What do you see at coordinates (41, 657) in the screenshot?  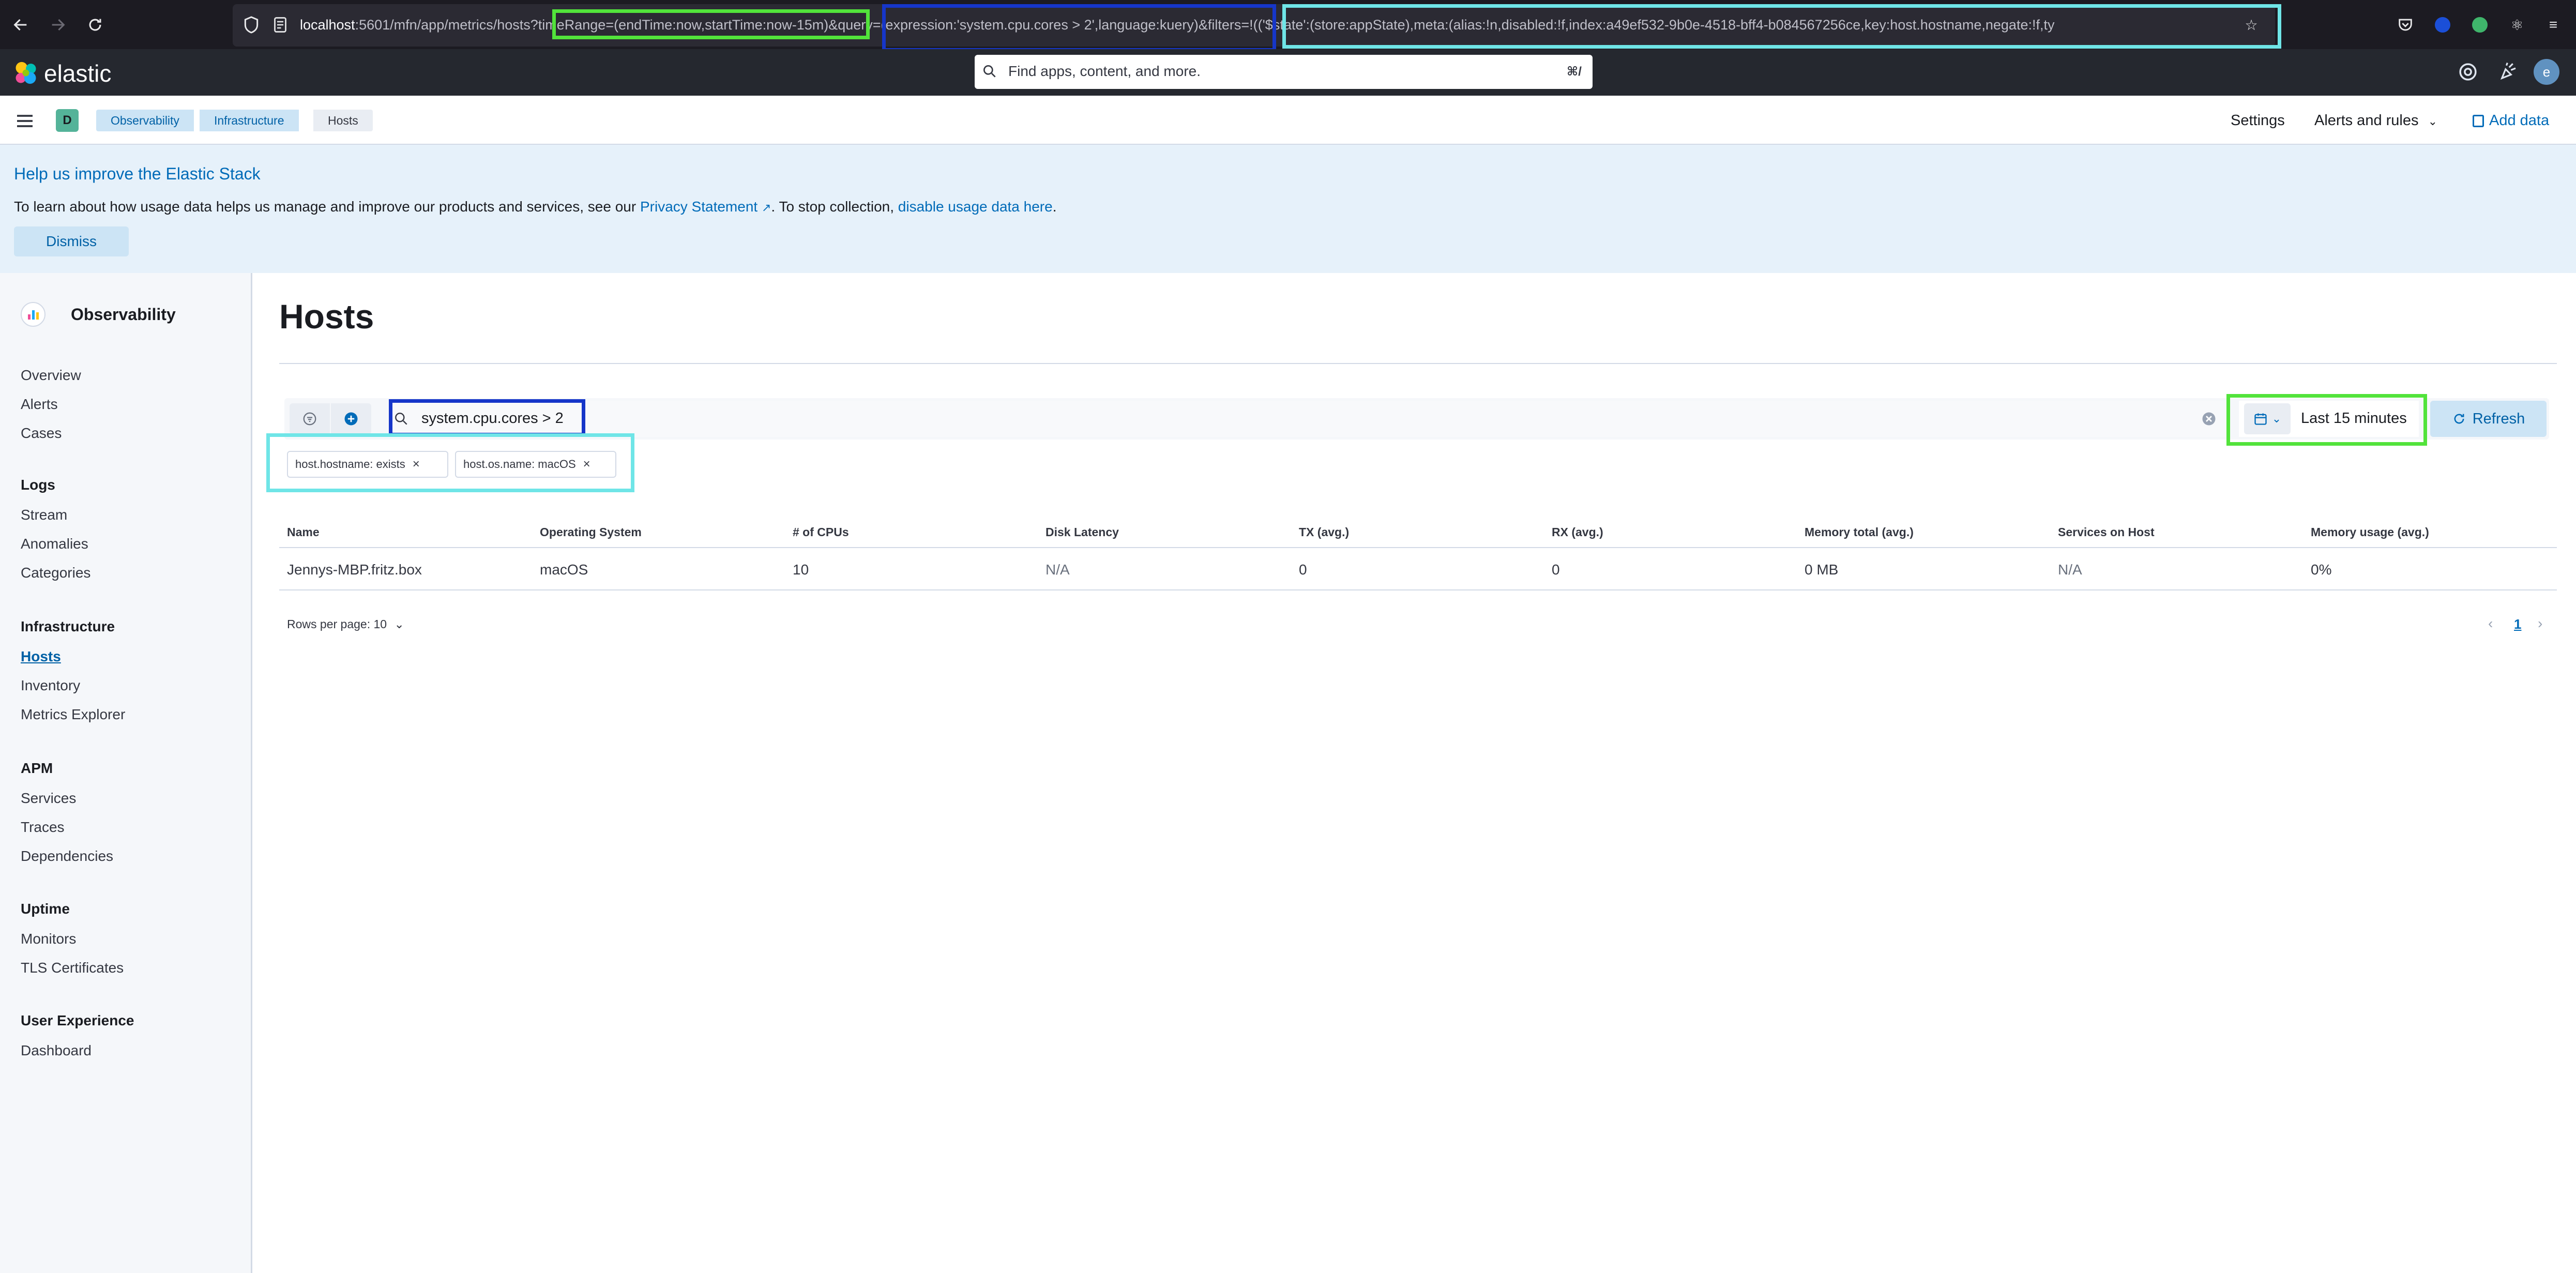 I see `sidebar-item-hosts: Hosts` at bounding box center [41, 657].